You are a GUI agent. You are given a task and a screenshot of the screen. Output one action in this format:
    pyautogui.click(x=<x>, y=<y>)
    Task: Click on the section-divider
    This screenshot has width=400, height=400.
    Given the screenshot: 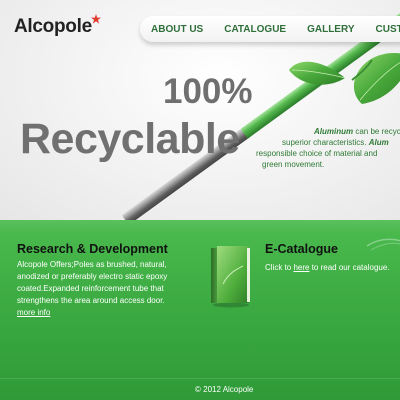 What is the action you would take?
    pyautogui.click(x=200, y=227)
    